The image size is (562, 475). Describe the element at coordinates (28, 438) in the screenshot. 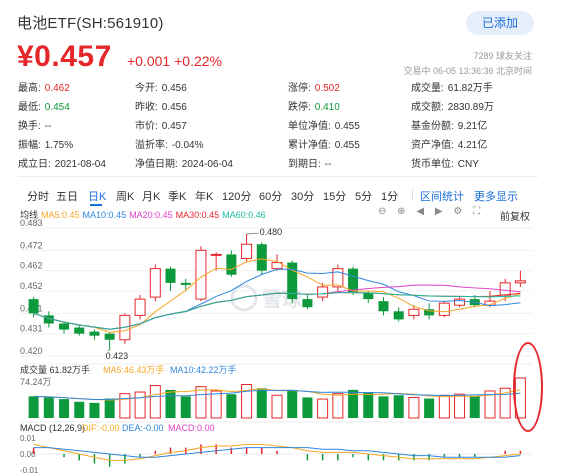

I see `macd-tick-label: 0.01` at that location.